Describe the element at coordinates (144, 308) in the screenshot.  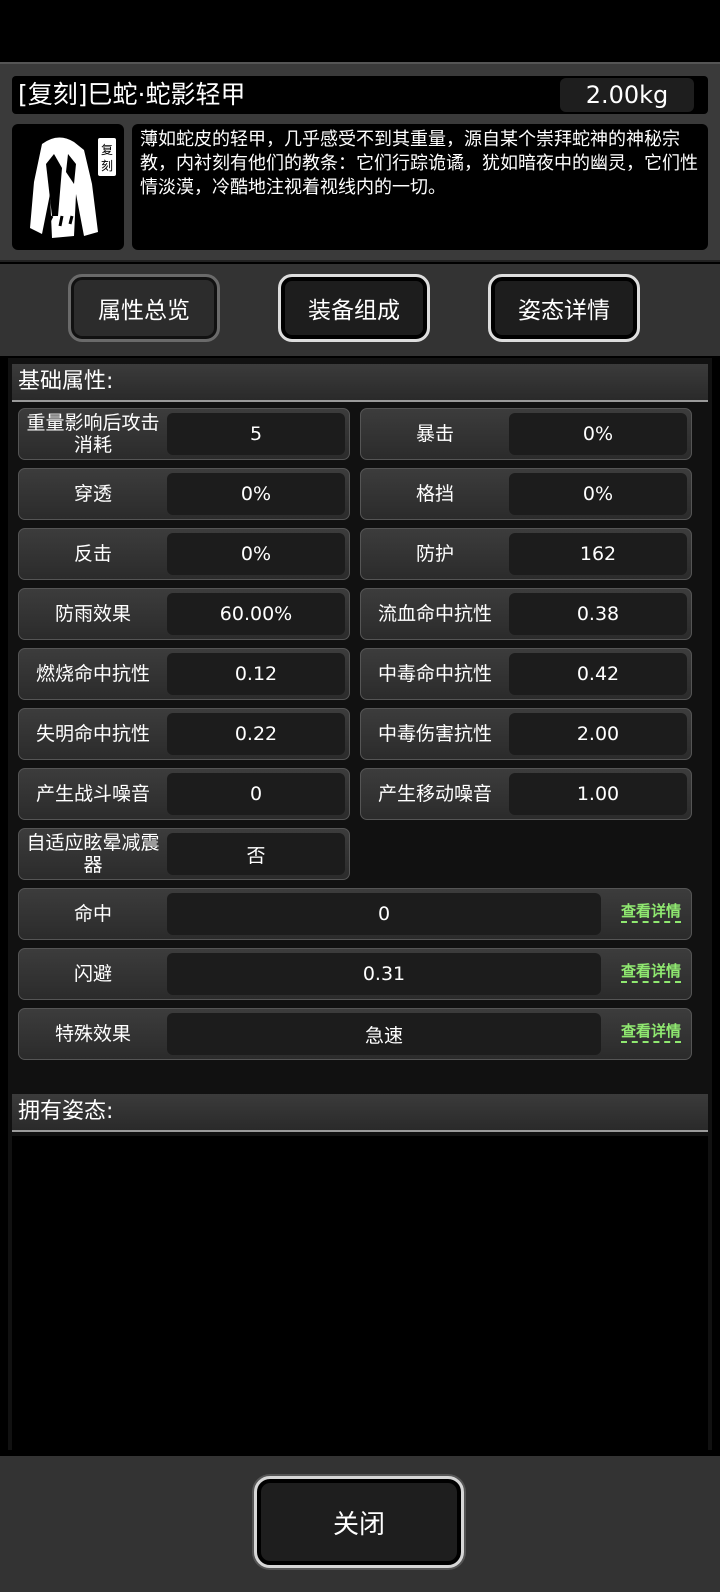
I see `tab-attribute-overview: 属性总览` at that location.